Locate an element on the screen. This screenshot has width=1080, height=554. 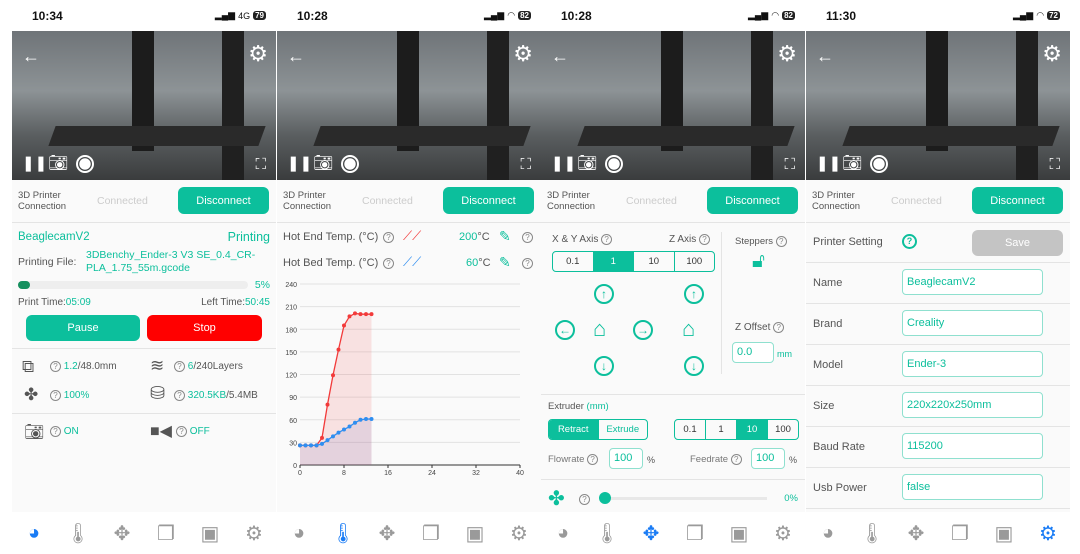
ext-step-option: 100 is located at coordinates (782, 429).